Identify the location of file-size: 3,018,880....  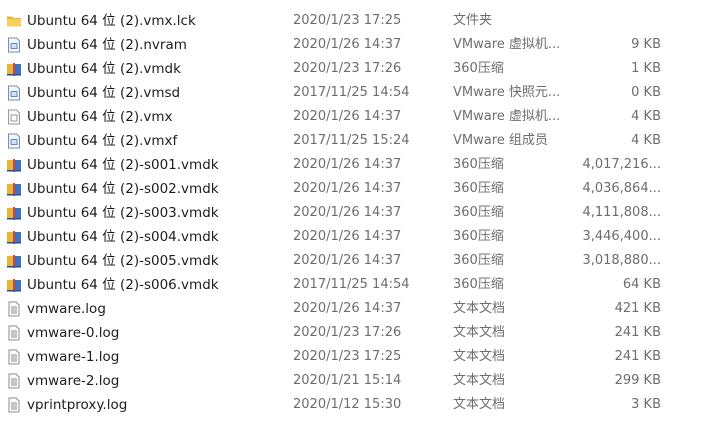
(621, 260).